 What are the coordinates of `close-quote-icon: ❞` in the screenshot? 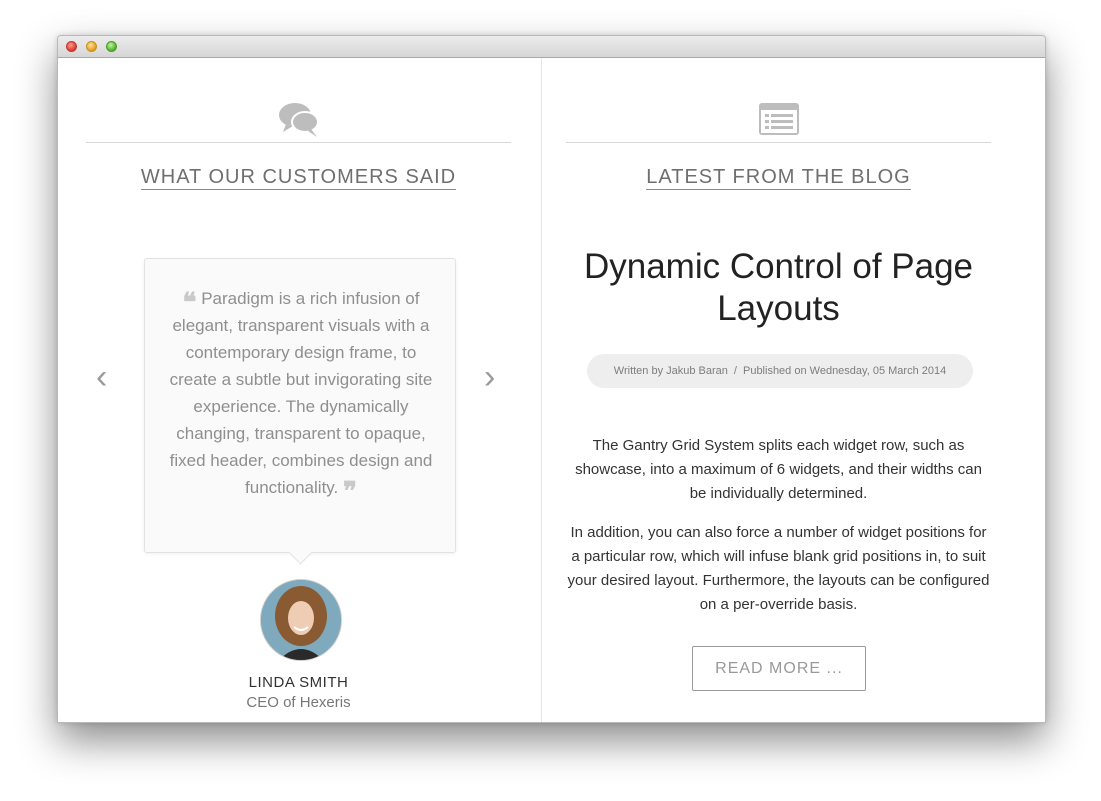 It's located at (349, 492).